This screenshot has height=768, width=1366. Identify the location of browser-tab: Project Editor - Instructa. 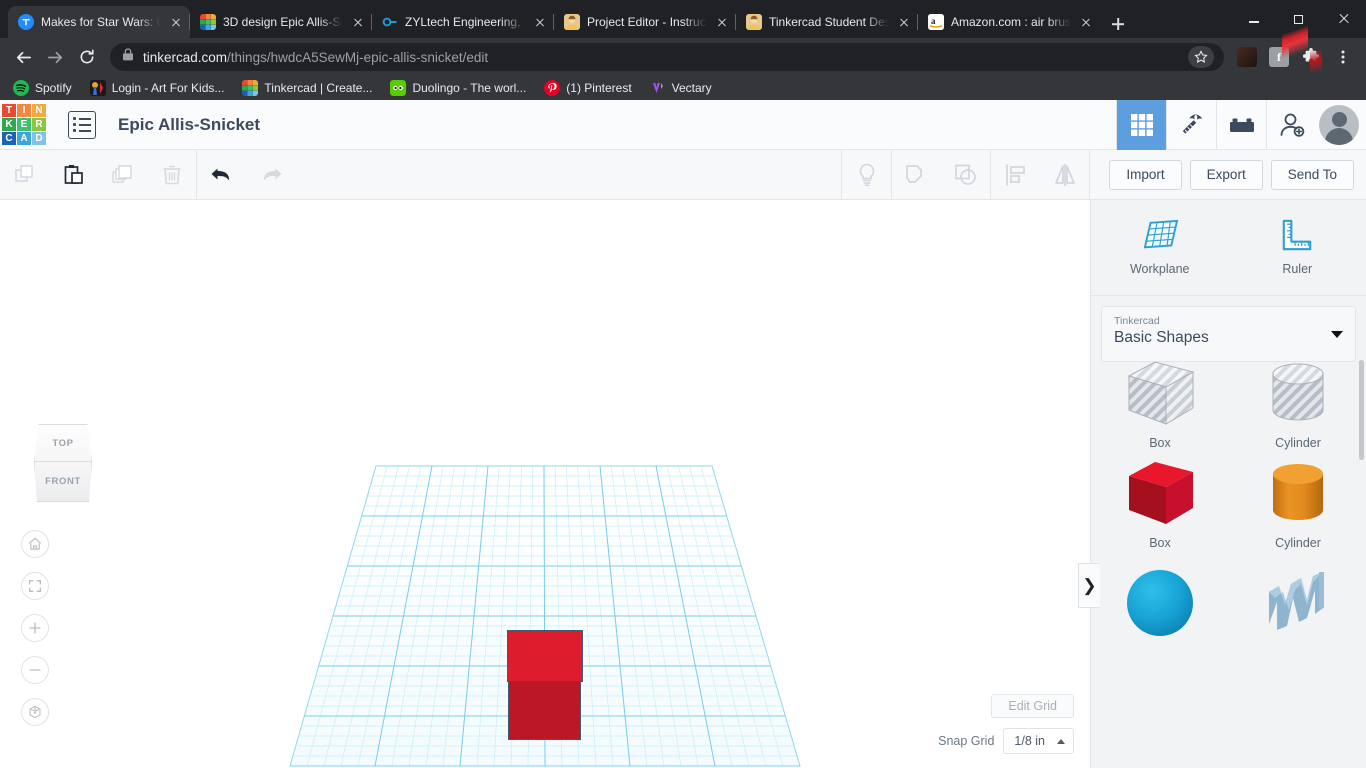
(644, 22).